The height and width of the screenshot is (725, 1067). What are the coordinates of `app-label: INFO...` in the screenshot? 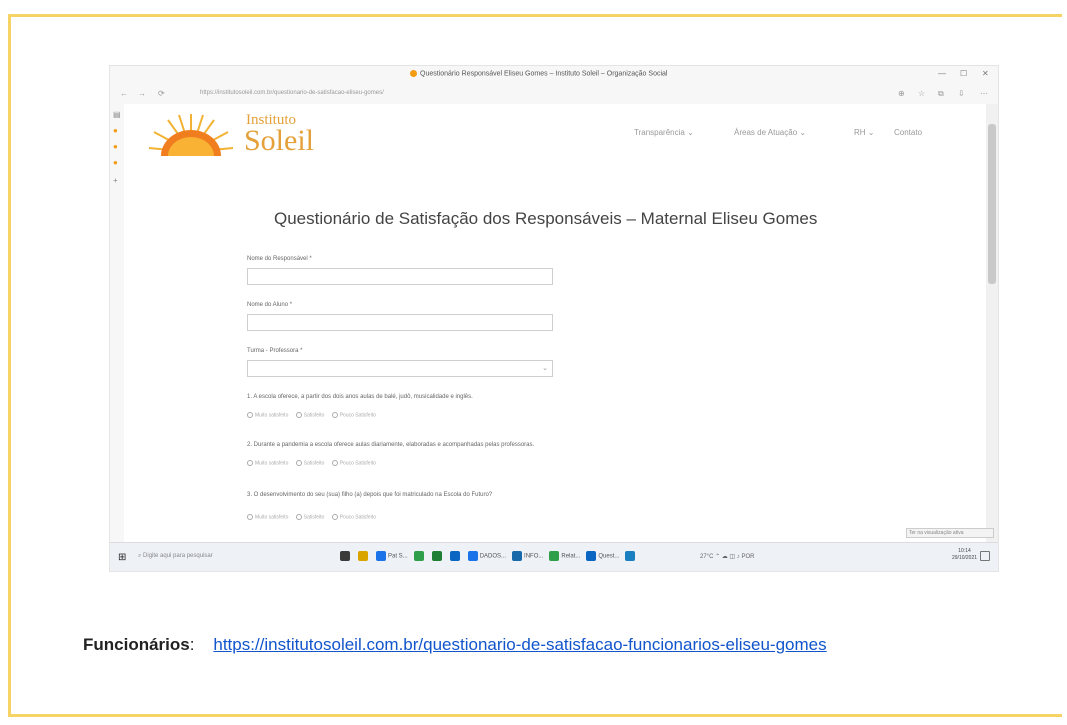 It's located at (534, 556).